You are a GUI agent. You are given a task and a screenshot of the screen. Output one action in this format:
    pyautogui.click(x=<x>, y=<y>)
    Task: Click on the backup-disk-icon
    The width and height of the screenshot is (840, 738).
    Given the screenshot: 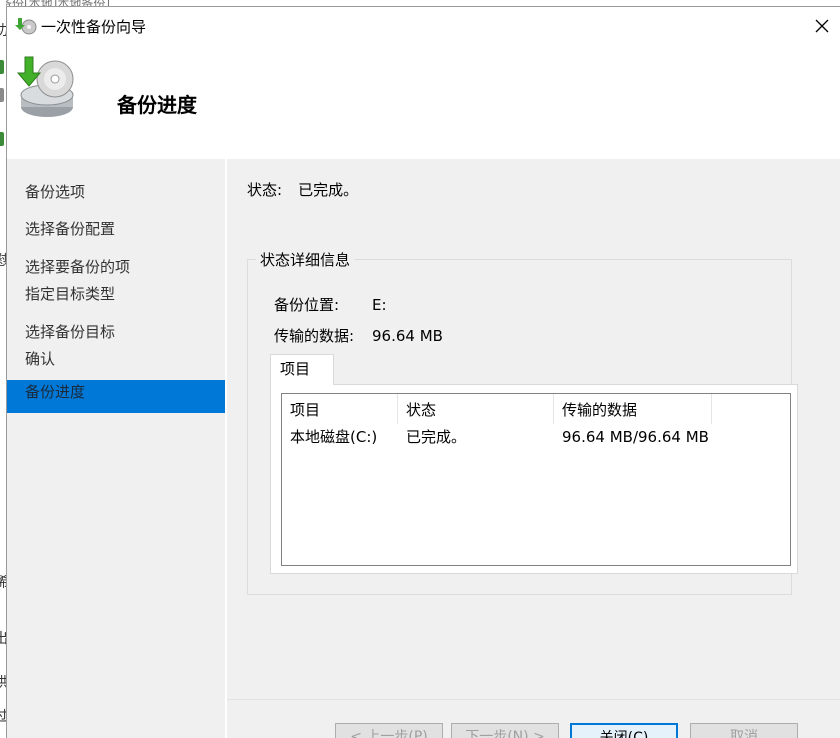 What is the action you would take?
    pyautogui.click(x=45, y=86)
    